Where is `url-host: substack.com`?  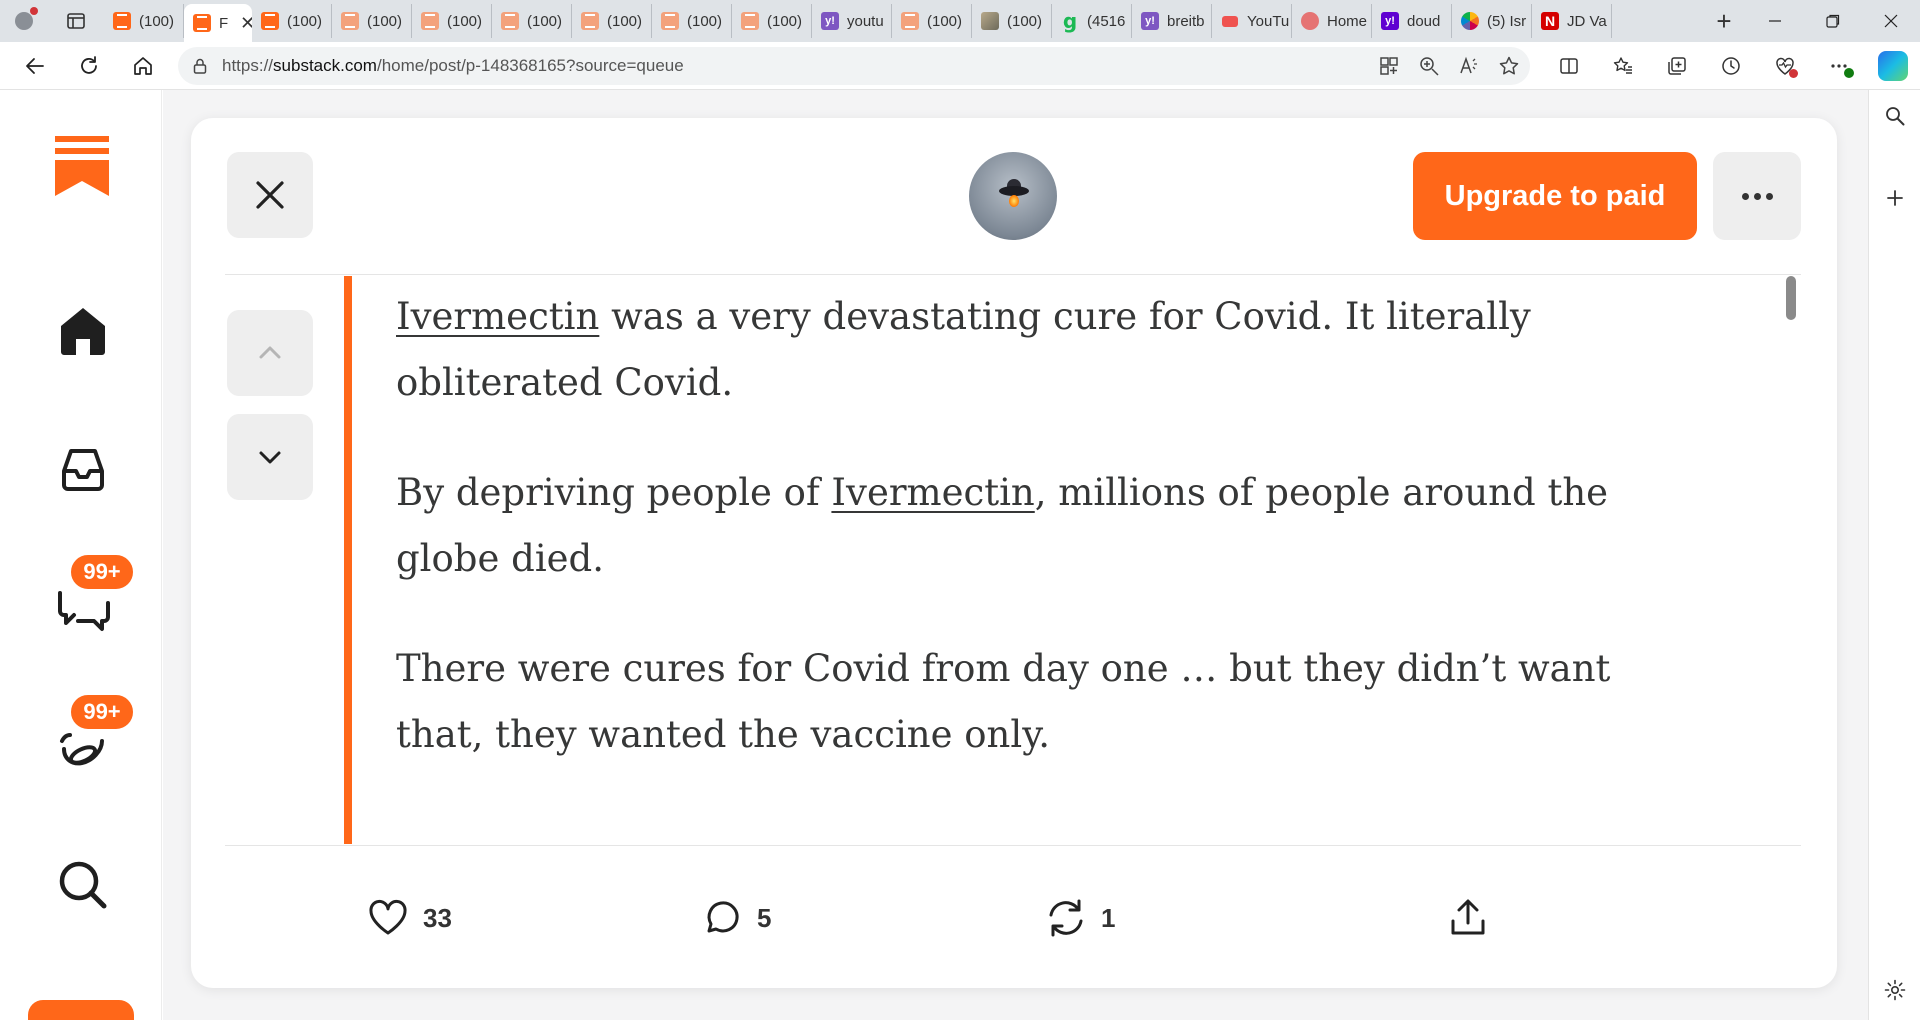
url-host: substack.com is located at coordinates (325, 65).